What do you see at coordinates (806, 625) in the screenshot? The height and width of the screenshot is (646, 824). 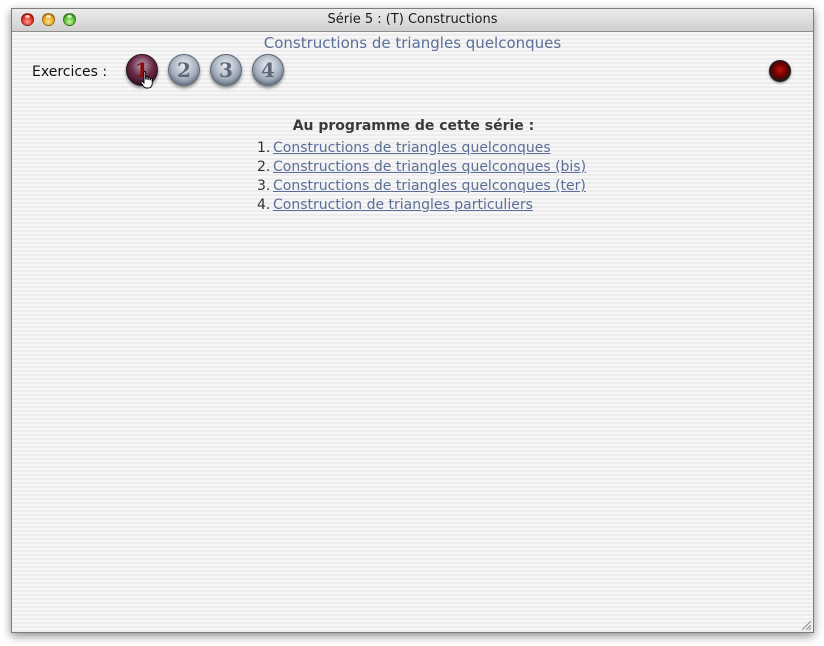 I see `resize-grip-icon` at bounding box center [806, 625].